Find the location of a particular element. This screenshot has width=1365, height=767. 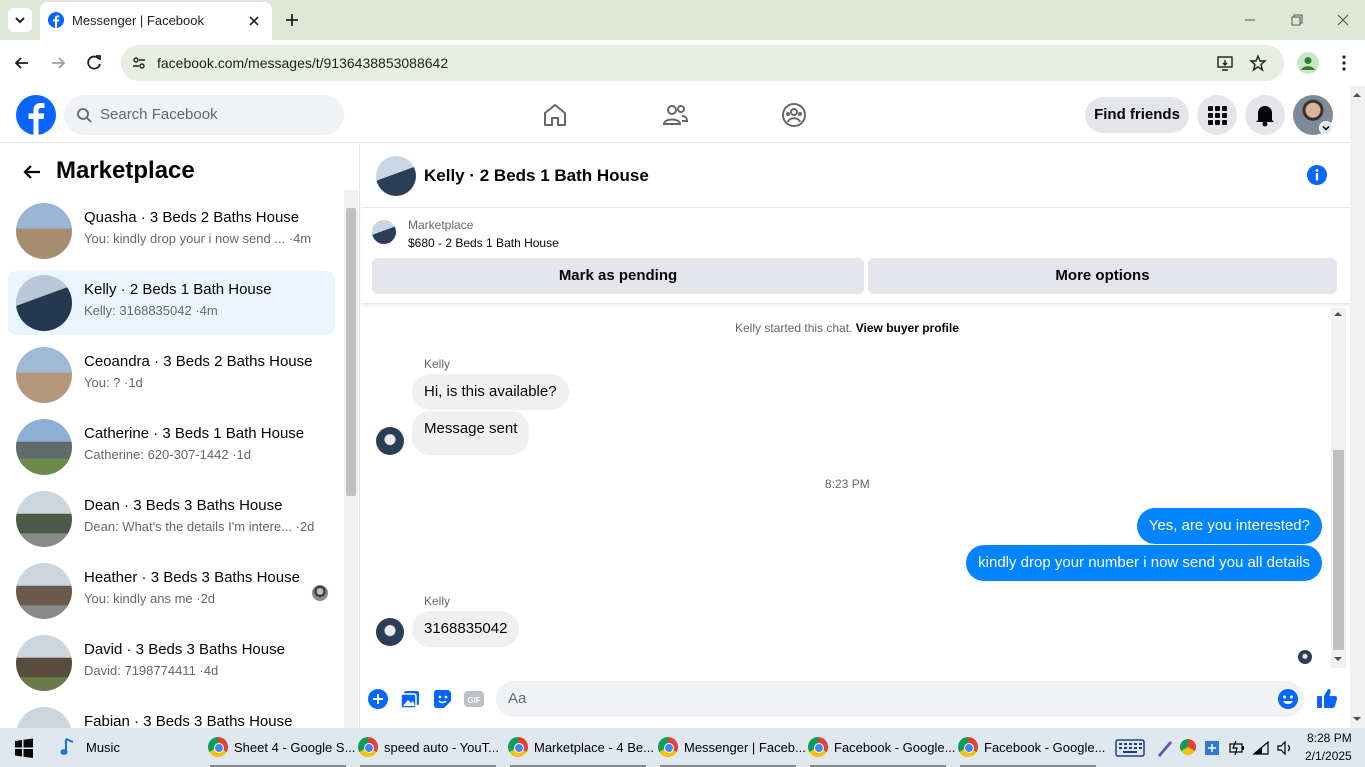

install-app-icon is located at coordinates (1225, 63).